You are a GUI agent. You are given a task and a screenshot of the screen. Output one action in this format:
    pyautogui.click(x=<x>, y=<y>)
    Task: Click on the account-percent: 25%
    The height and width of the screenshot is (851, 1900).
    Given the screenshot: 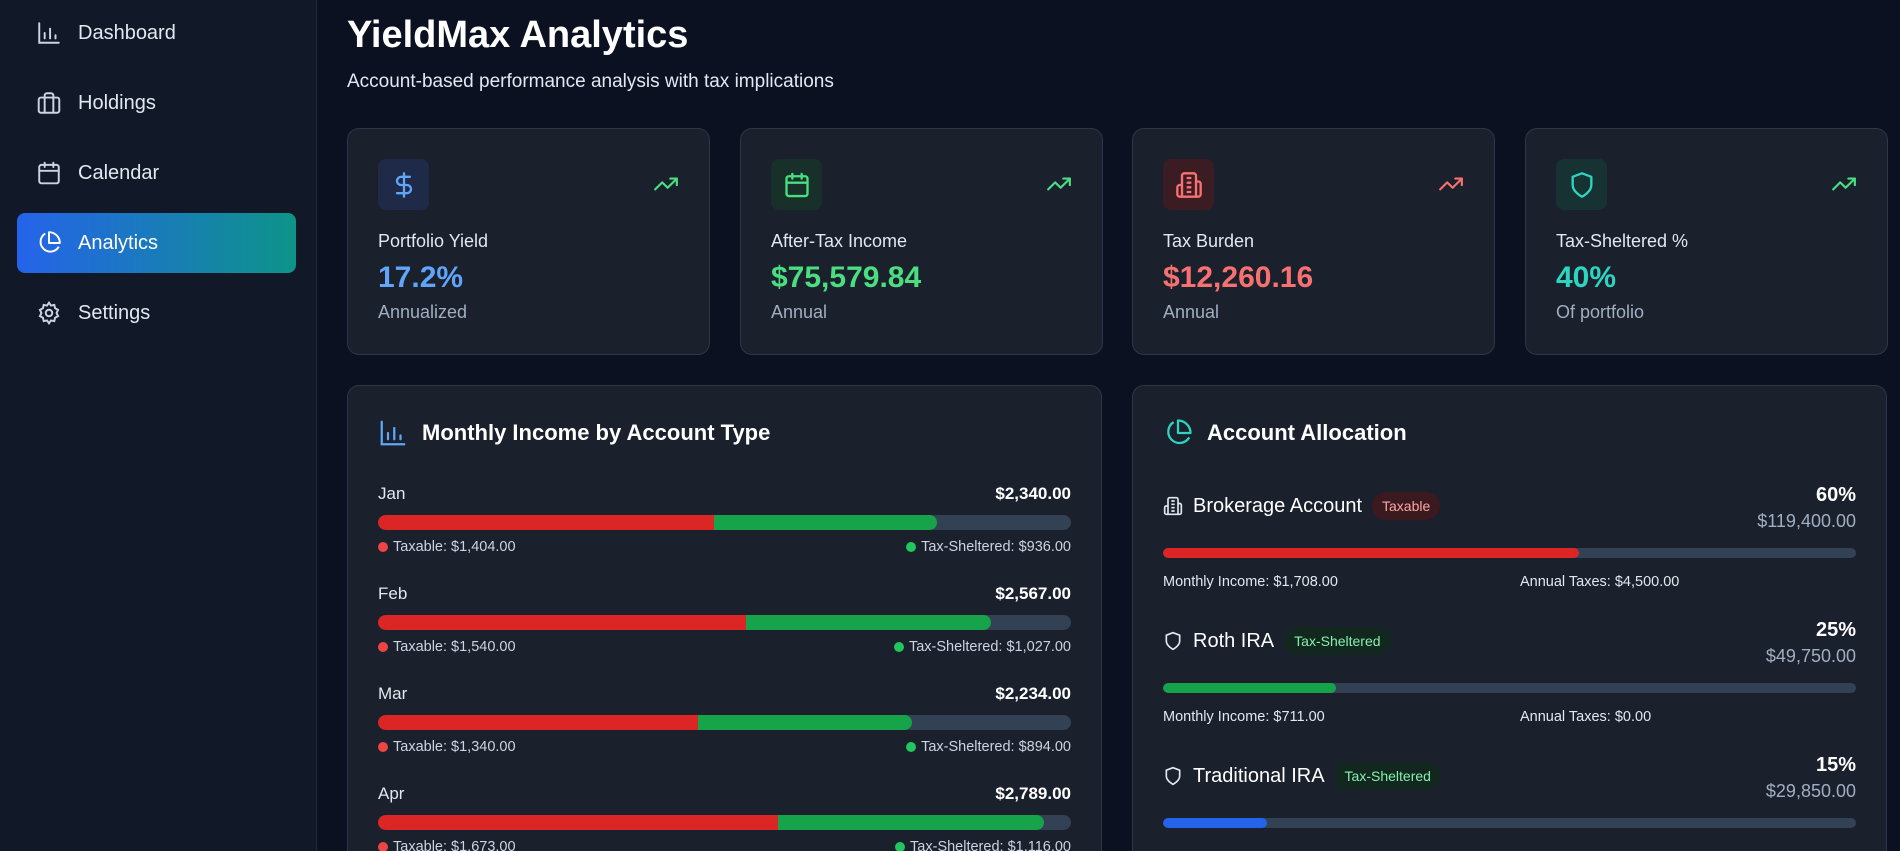 What is the action you would take?
    pyautogui.click(x=1835, y=630)
    